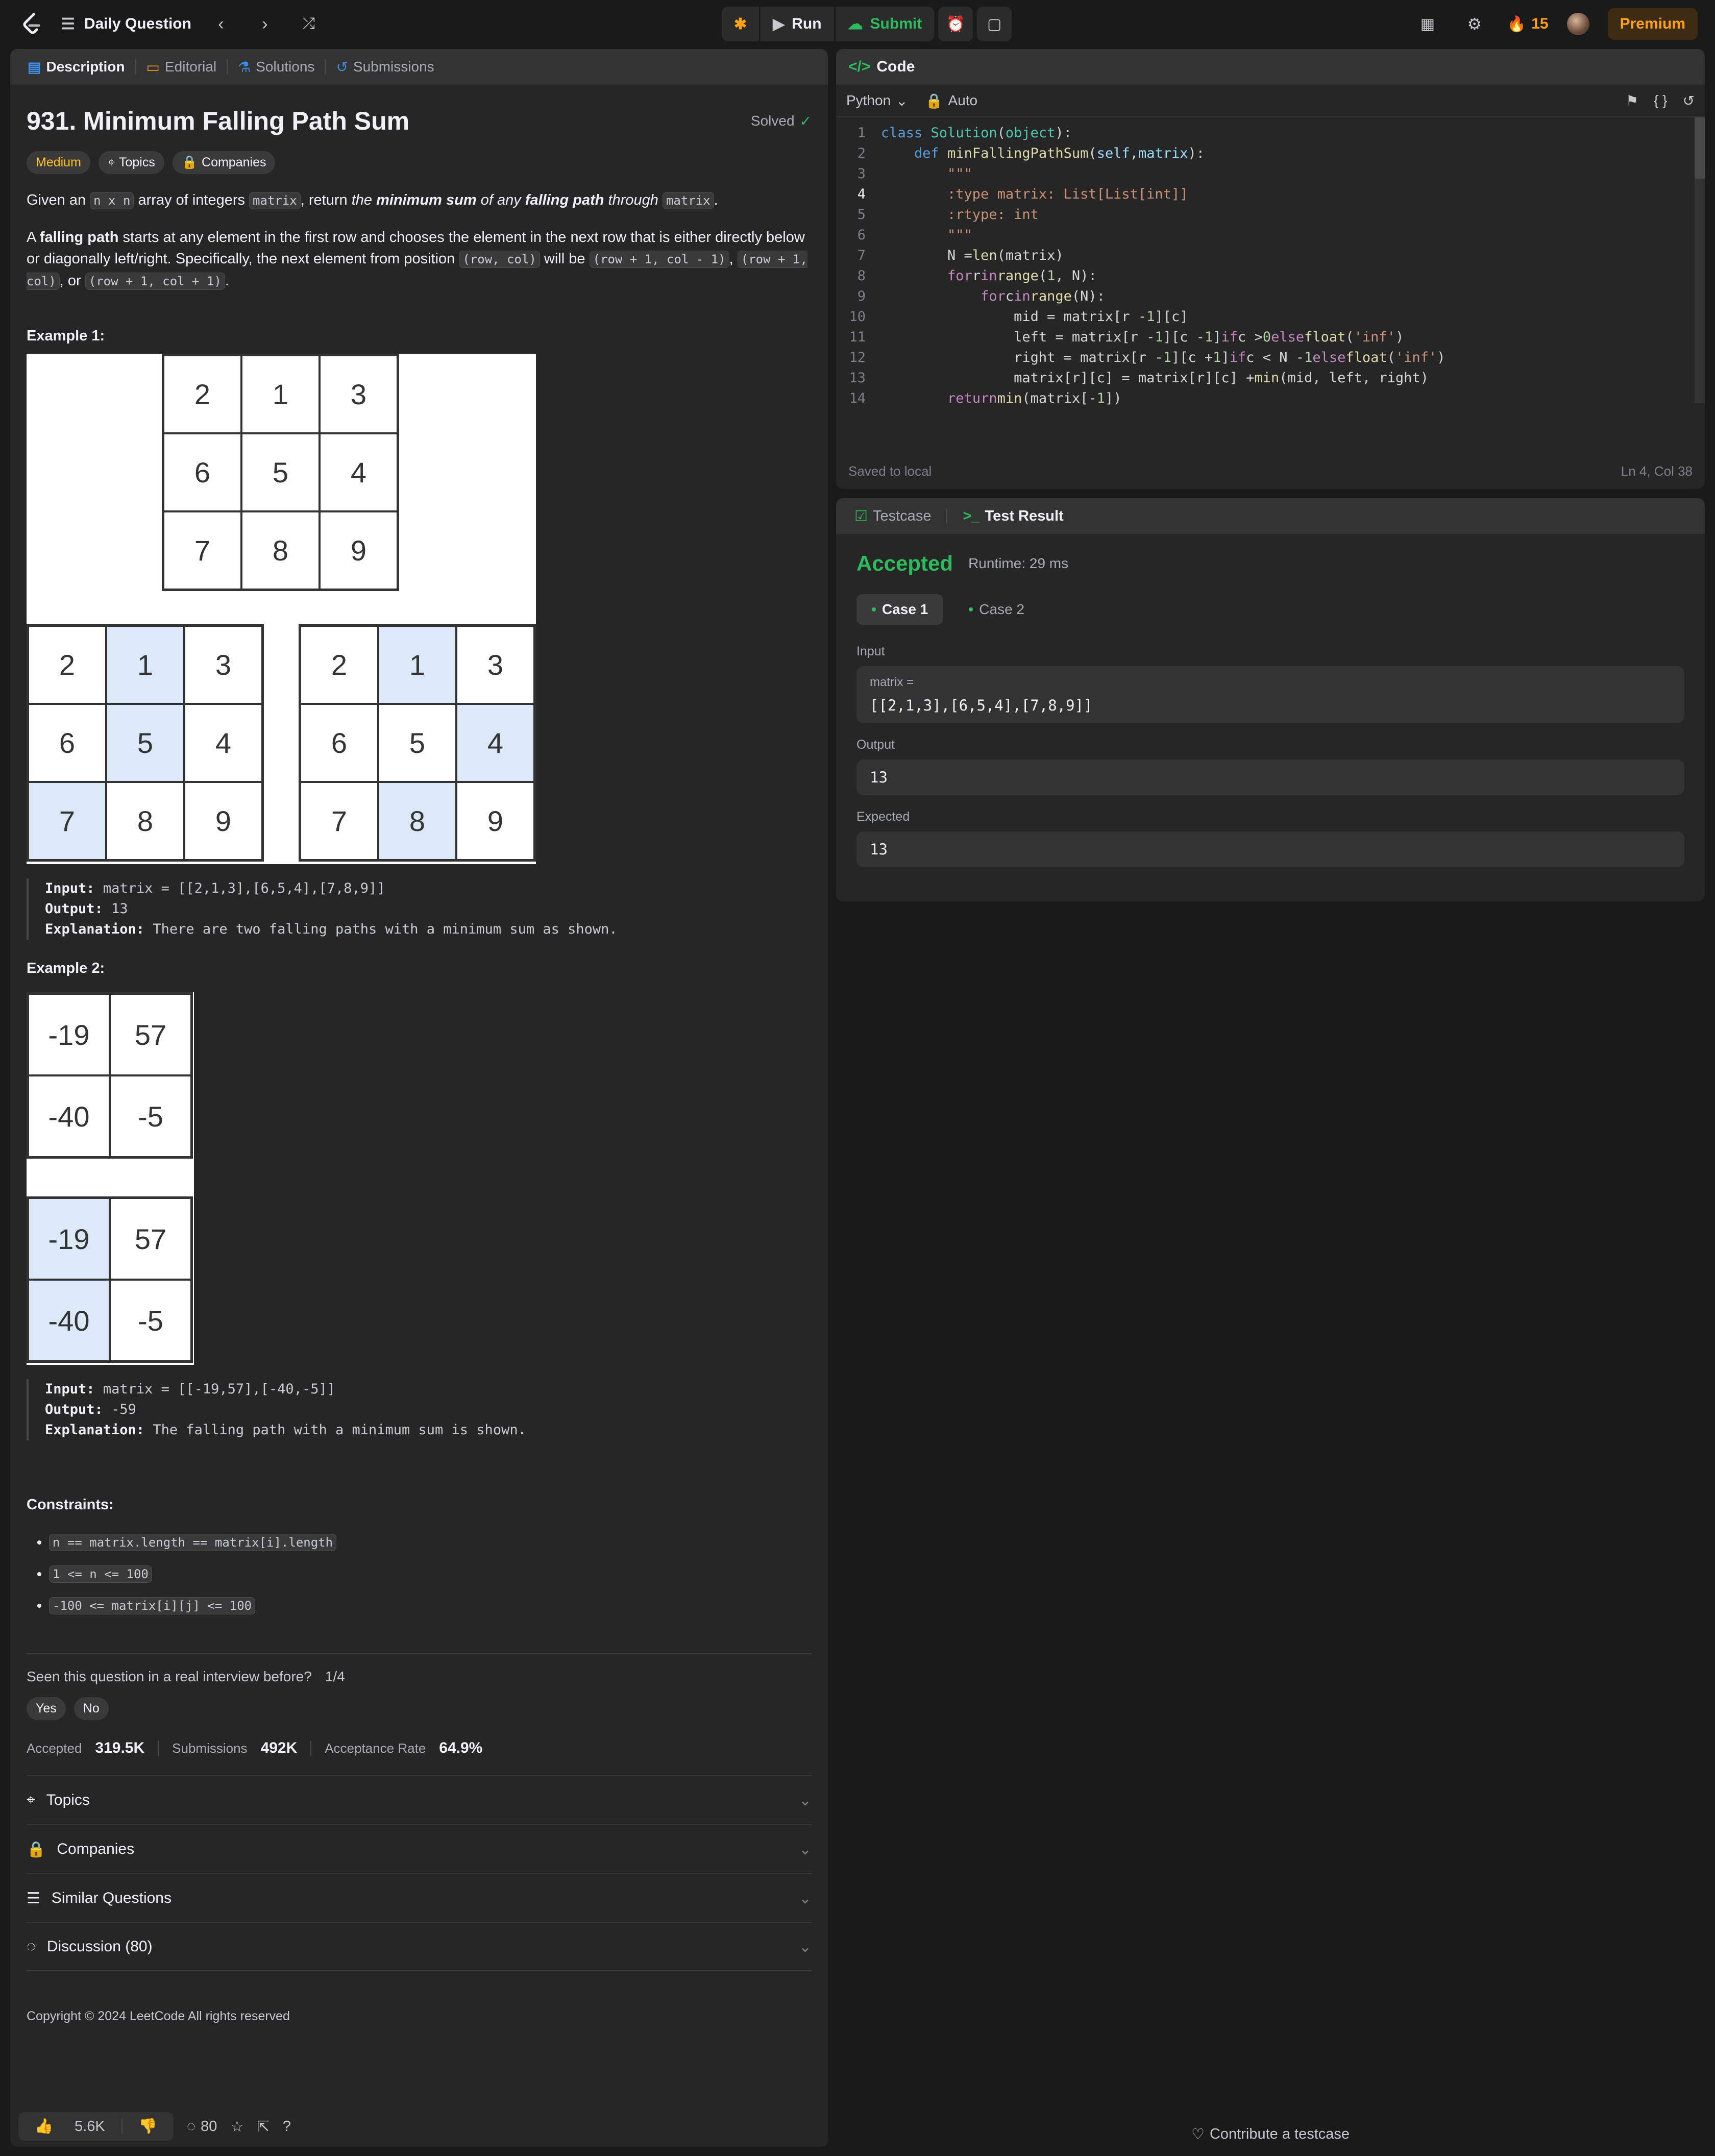  Describe the element at coordinates (870, 651) in the screenshot. I see `input-label: Input` at that location.